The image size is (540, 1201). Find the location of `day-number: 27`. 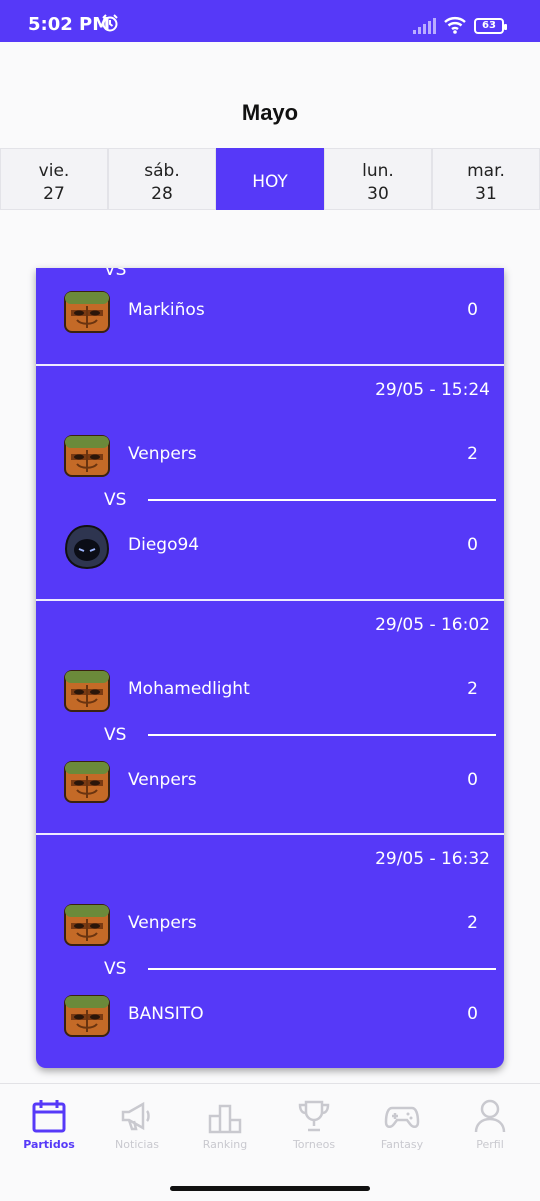

day-number: 27 is located at coordinates (54, 194).